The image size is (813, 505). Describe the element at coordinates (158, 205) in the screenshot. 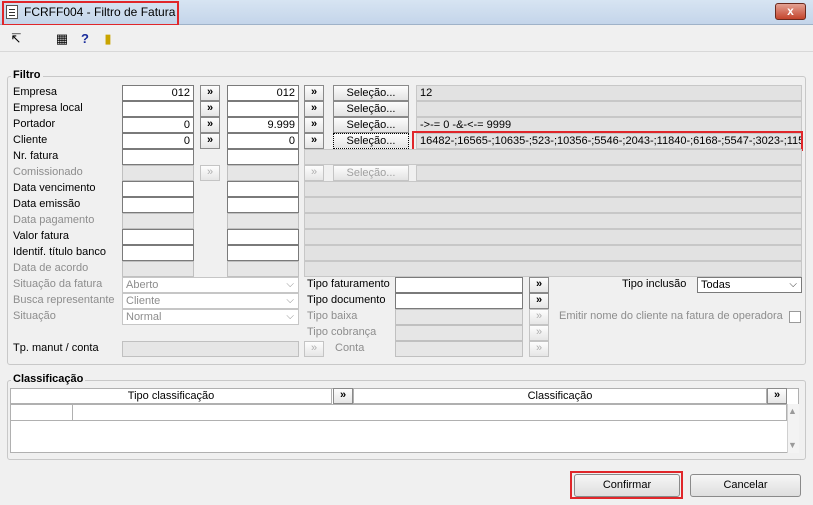

I see `data-emissao-from-input` at that location.